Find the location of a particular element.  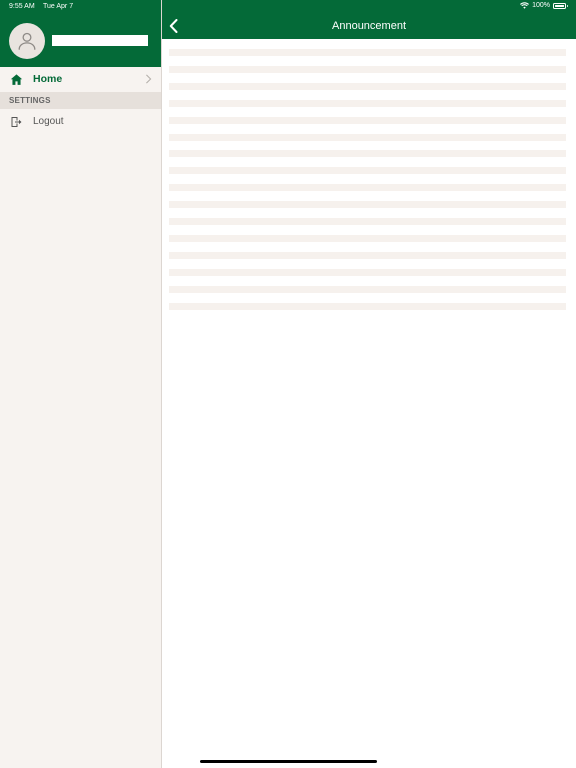

sidebar-item-label: Logout is located at coordinates (48, 121).